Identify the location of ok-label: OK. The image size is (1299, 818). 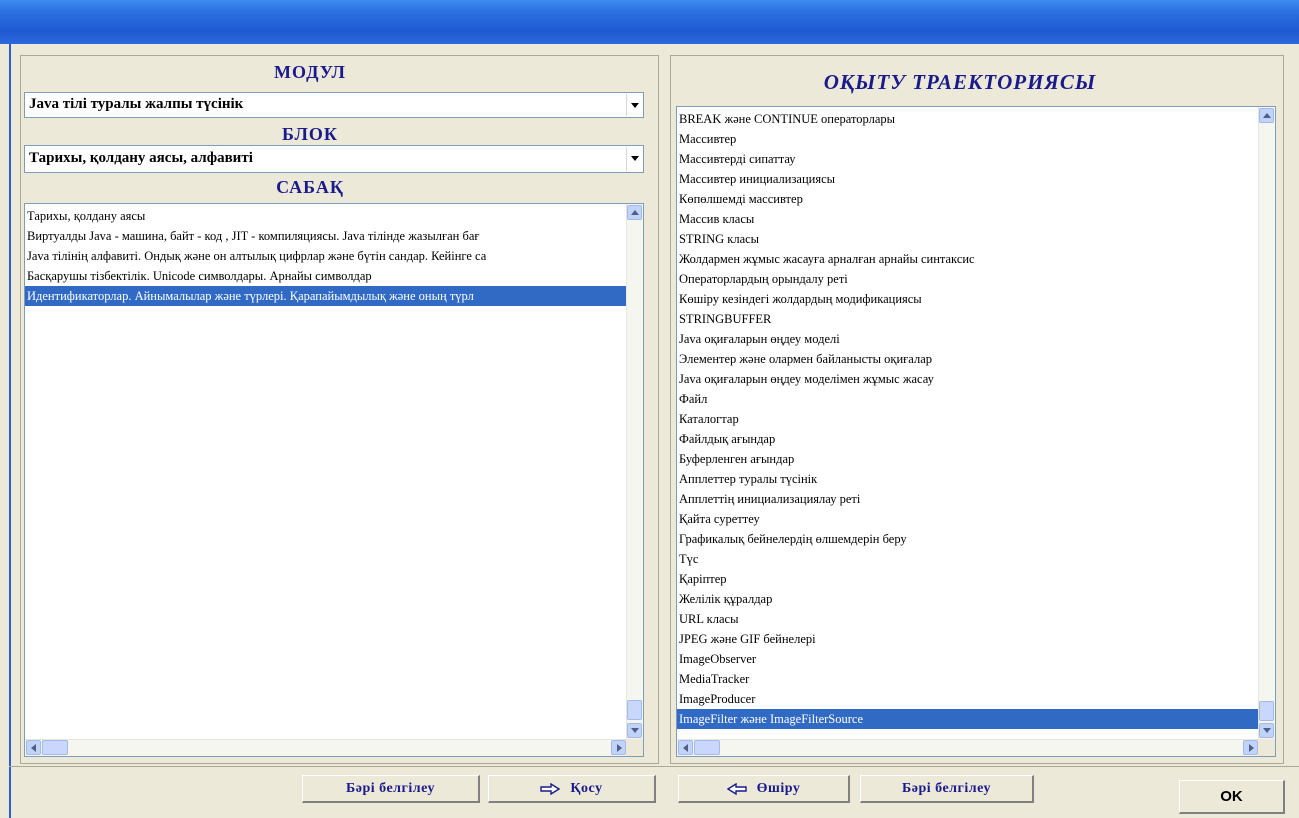
(1231, 796).